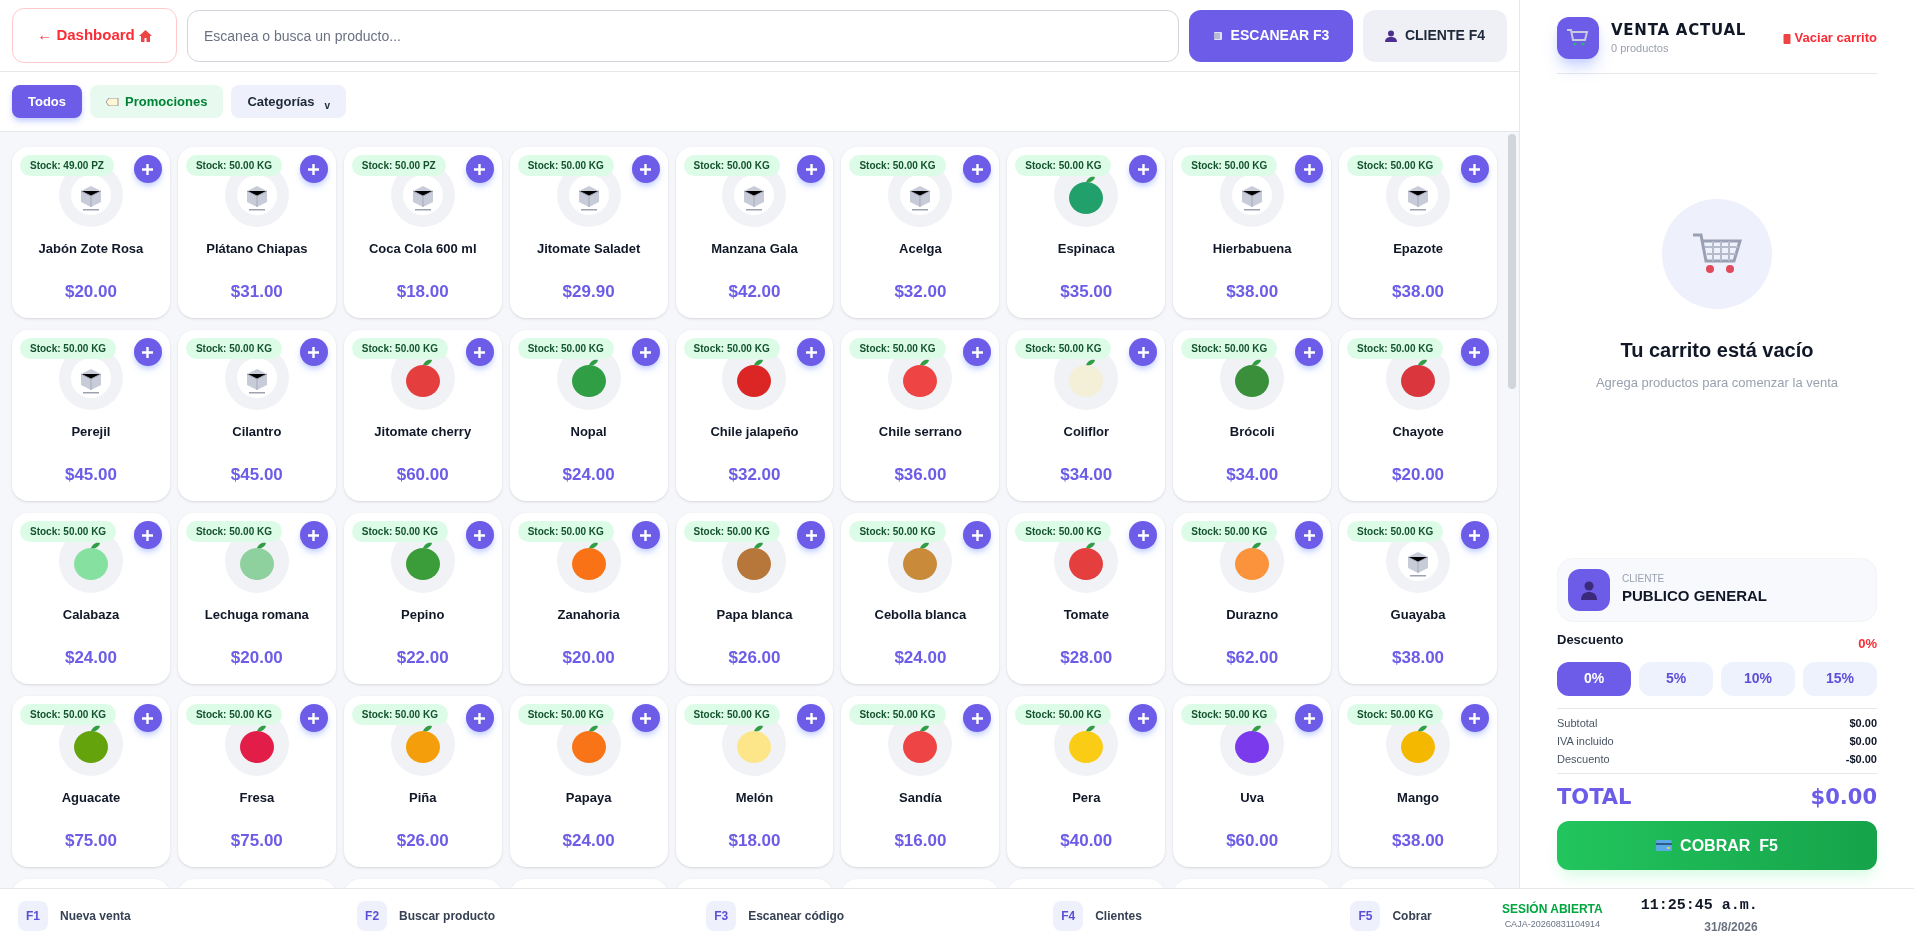 This screenshot has height=942, width=1914. I want to click on client-button: CLIENTE F4, so click(1435, 35).